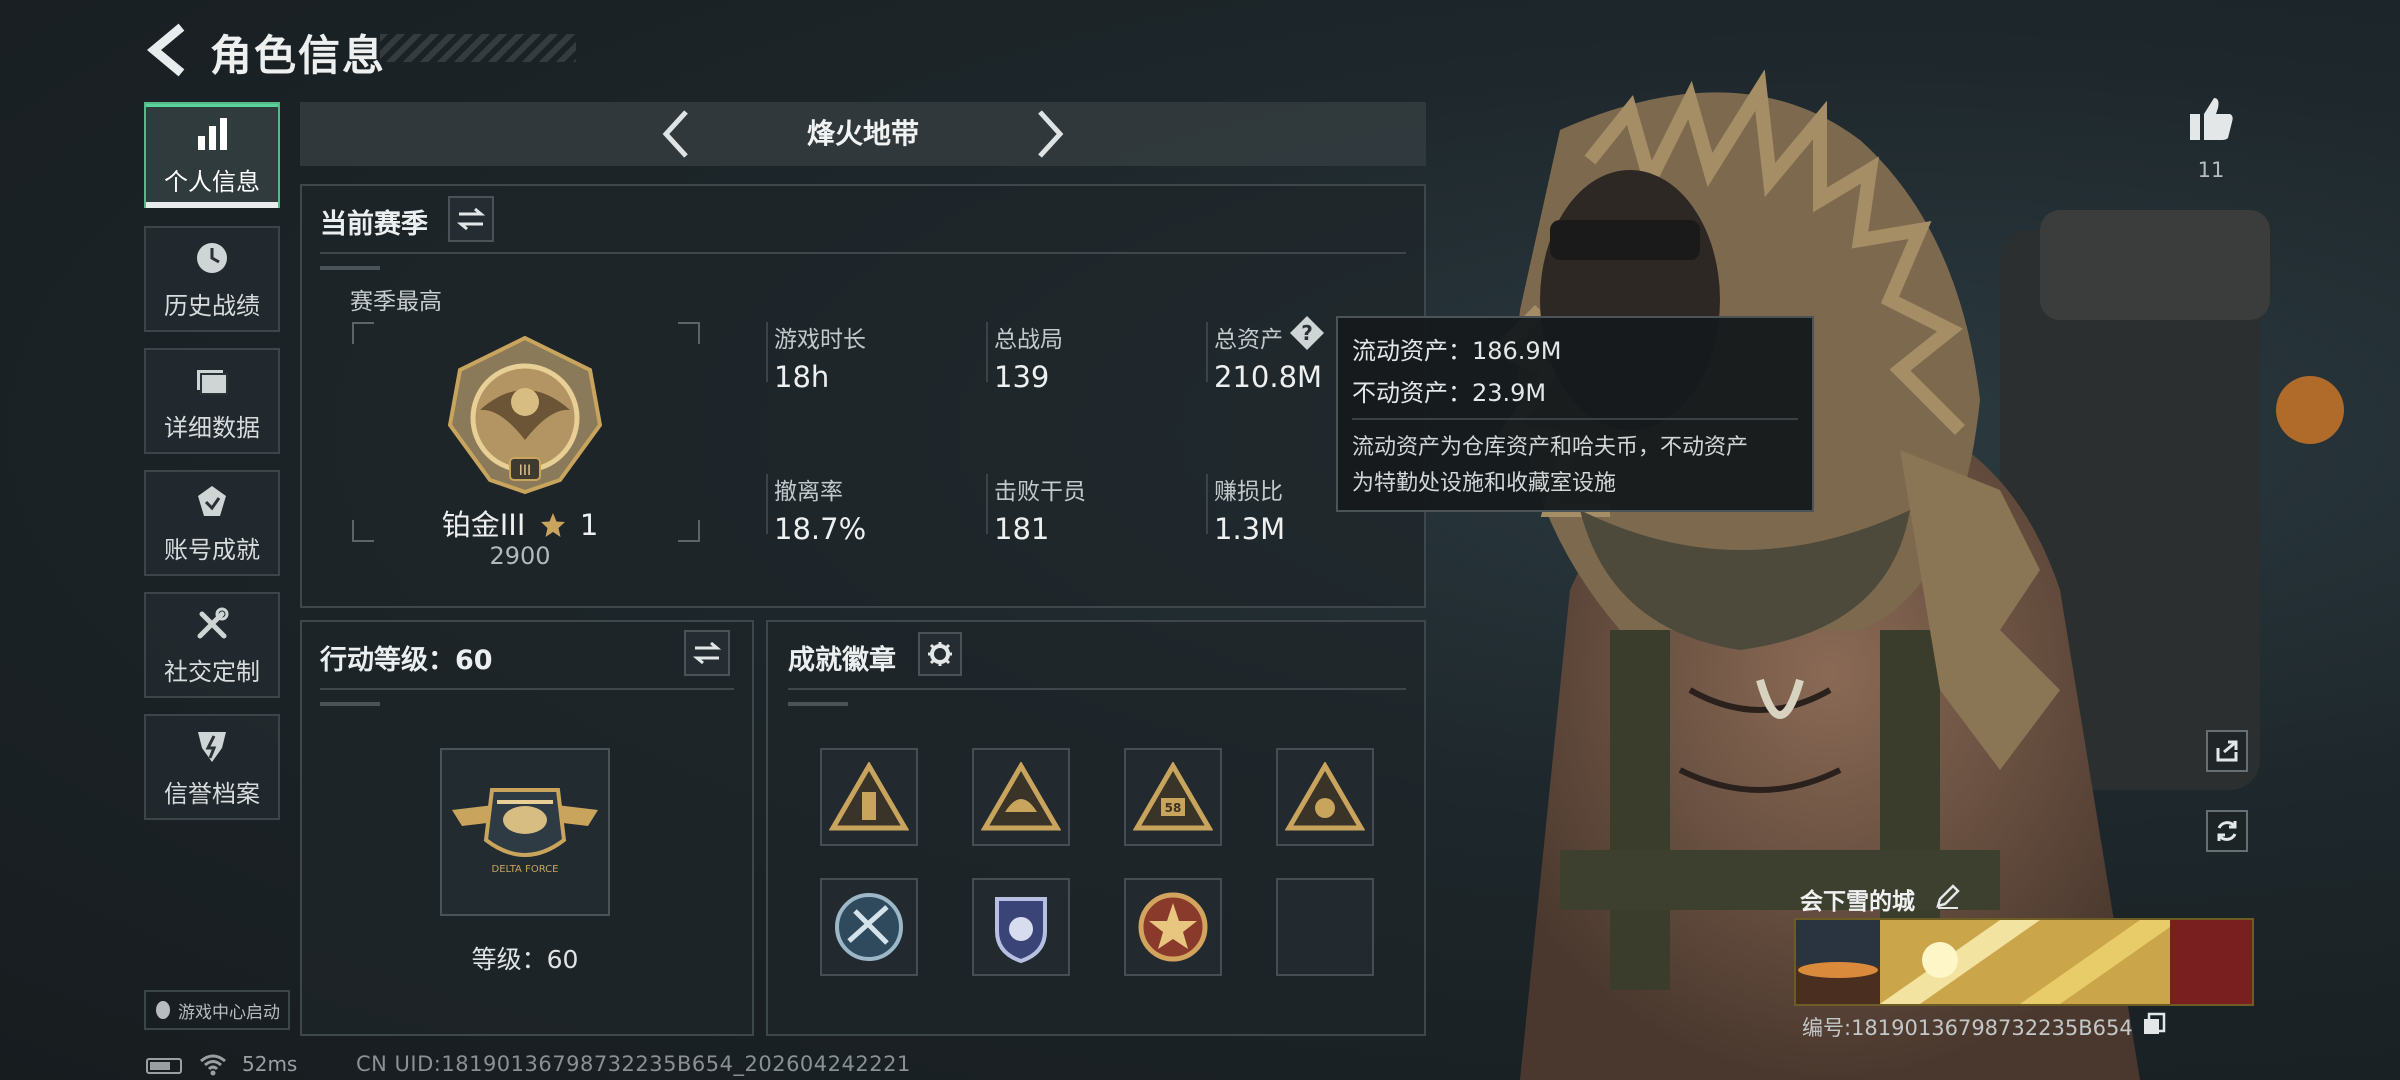 The image size is (2400, 1080). I want to click on help-icon: ?, so click(1307, 333).